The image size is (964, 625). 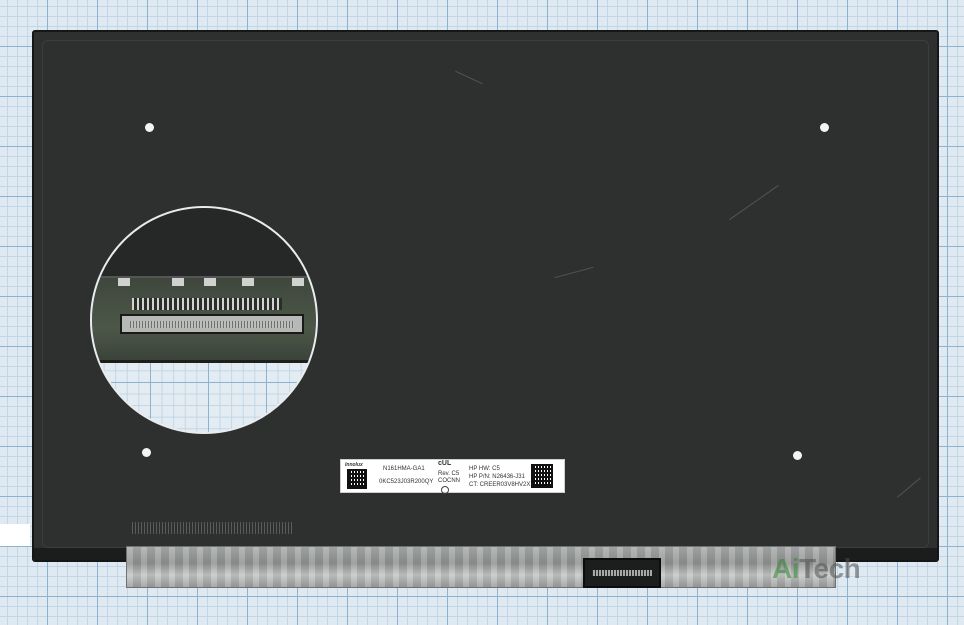 What do you see at coordinates (357, 479) in the screenshot?
I see `qr-code-left` at bounding box center [357, 479].